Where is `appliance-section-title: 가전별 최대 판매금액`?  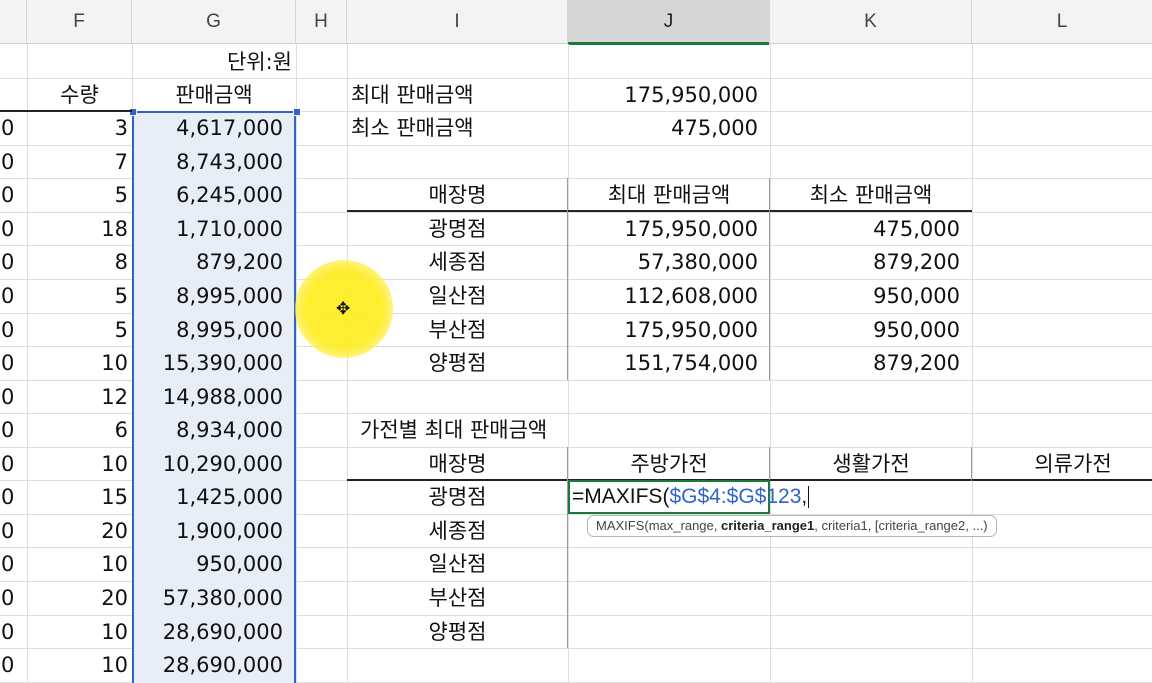
appliance-section-title: 가전별 최대 판매금액 is located at coordinates (490, 430).